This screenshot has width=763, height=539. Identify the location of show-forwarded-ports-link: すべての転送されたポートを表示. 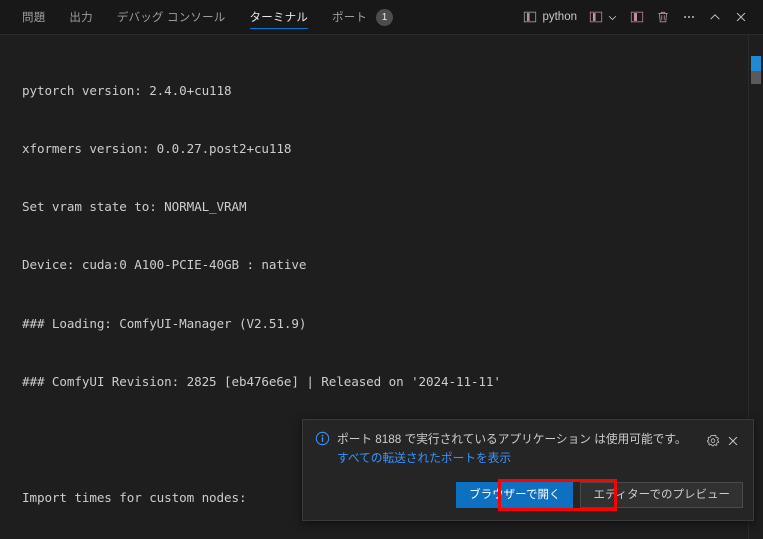
(424, 458).